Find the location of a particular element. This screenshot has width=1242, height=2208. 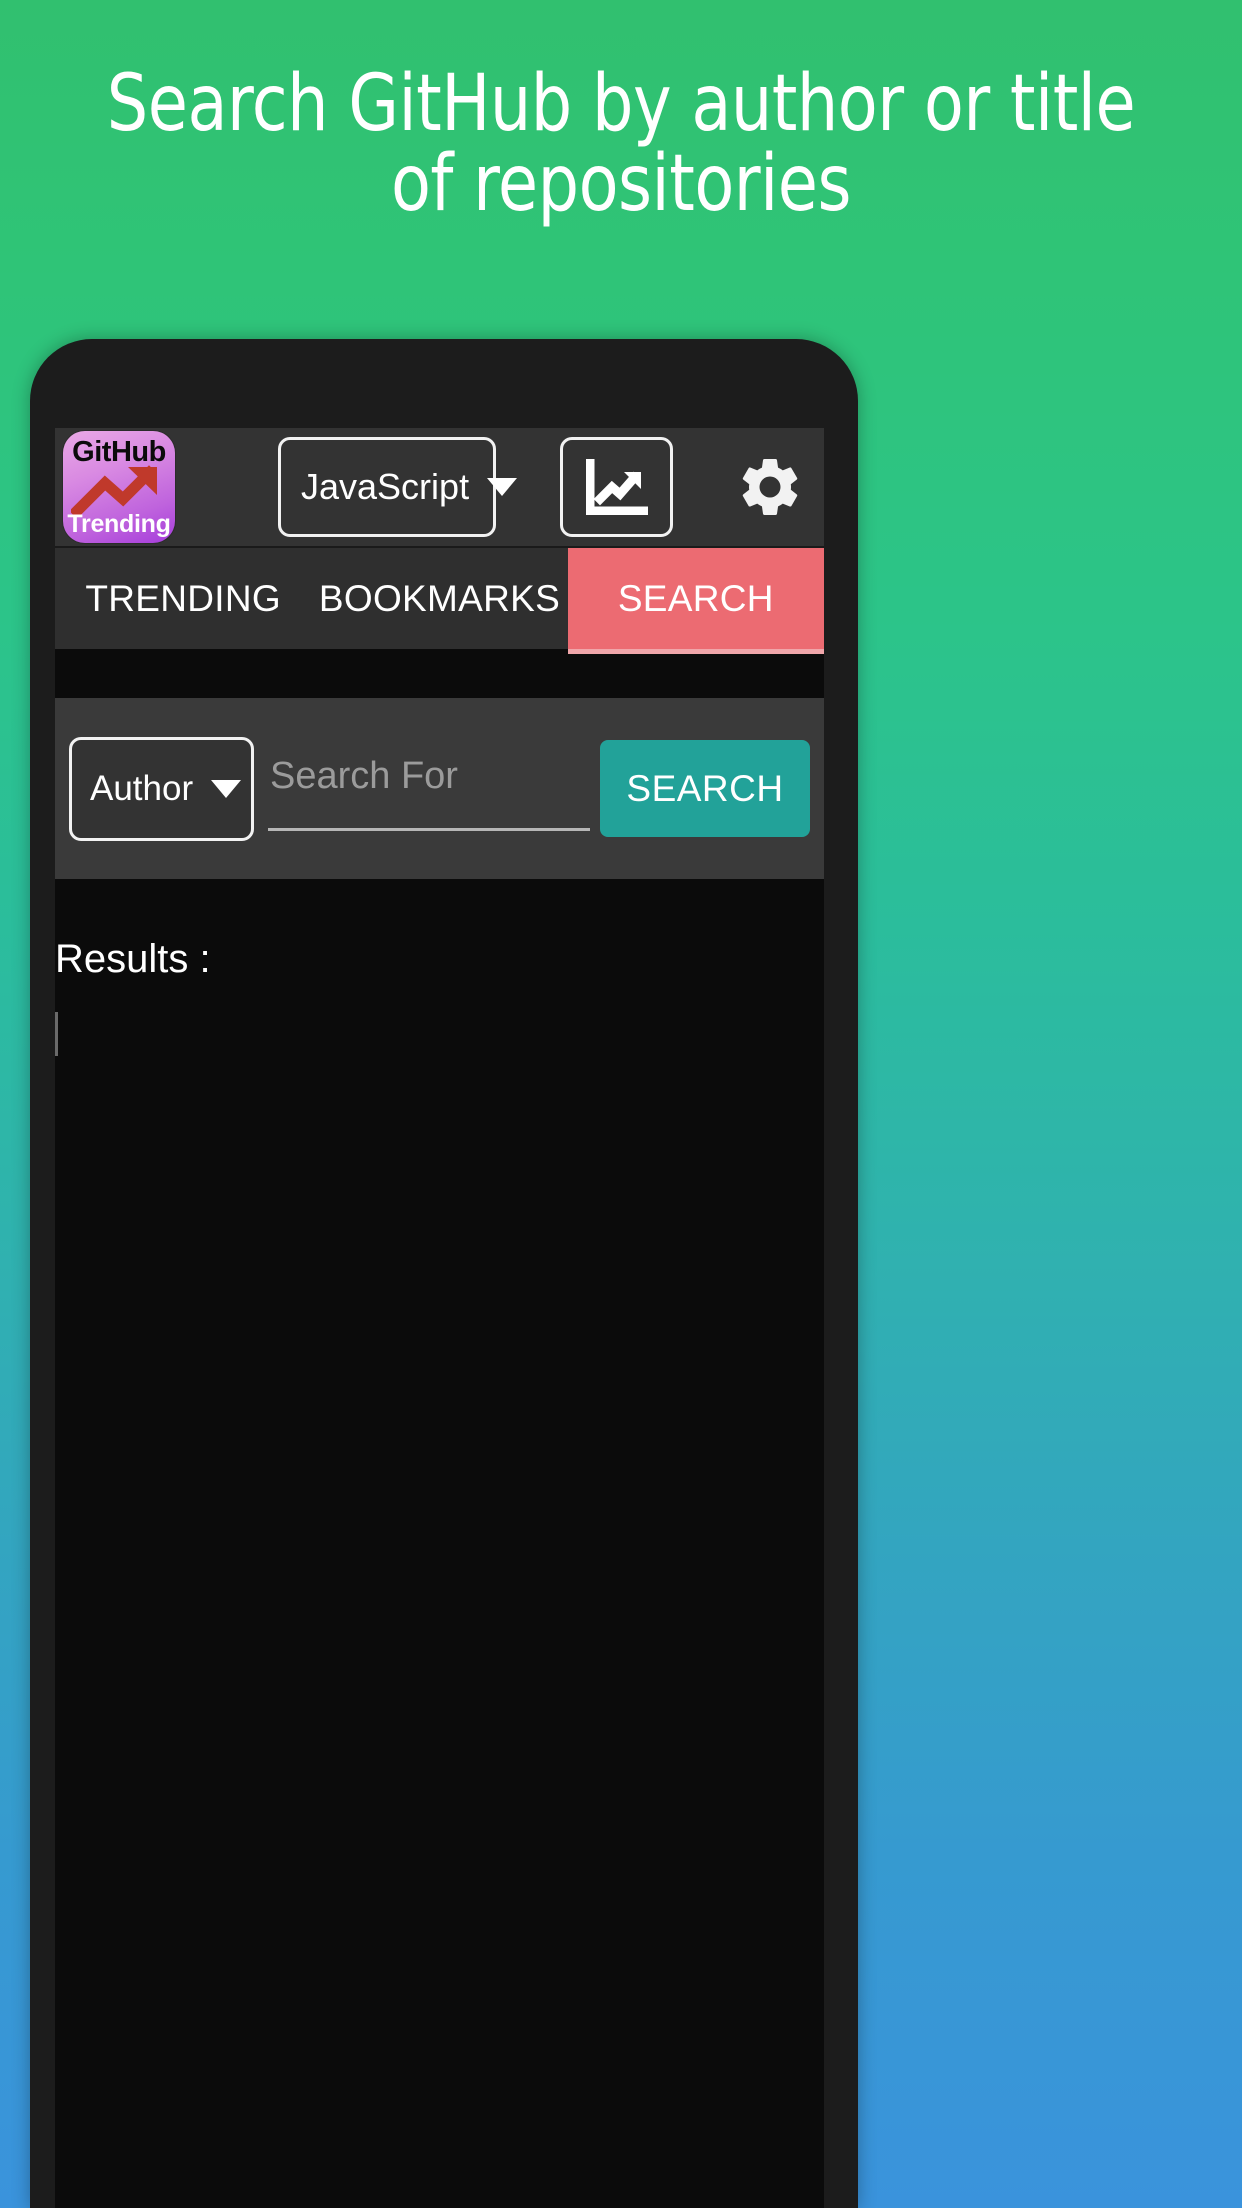

search-type-dropdown: Author is located at coordinates (161, 788).